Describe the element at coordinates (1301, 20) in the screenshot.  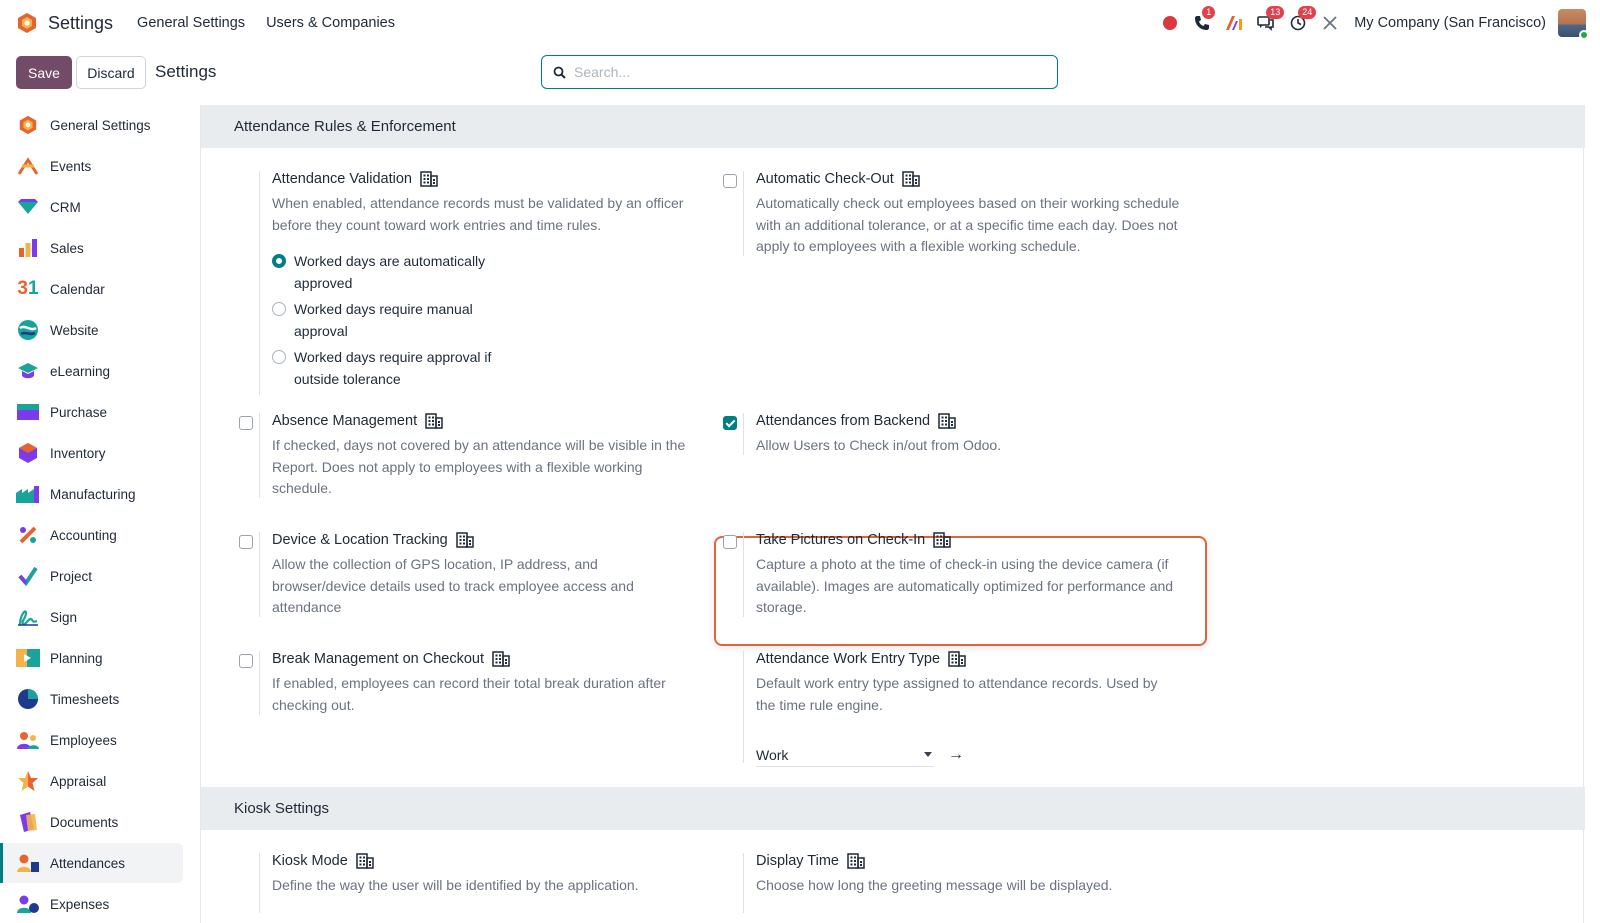
I see `clock-icon: 24` at that location.